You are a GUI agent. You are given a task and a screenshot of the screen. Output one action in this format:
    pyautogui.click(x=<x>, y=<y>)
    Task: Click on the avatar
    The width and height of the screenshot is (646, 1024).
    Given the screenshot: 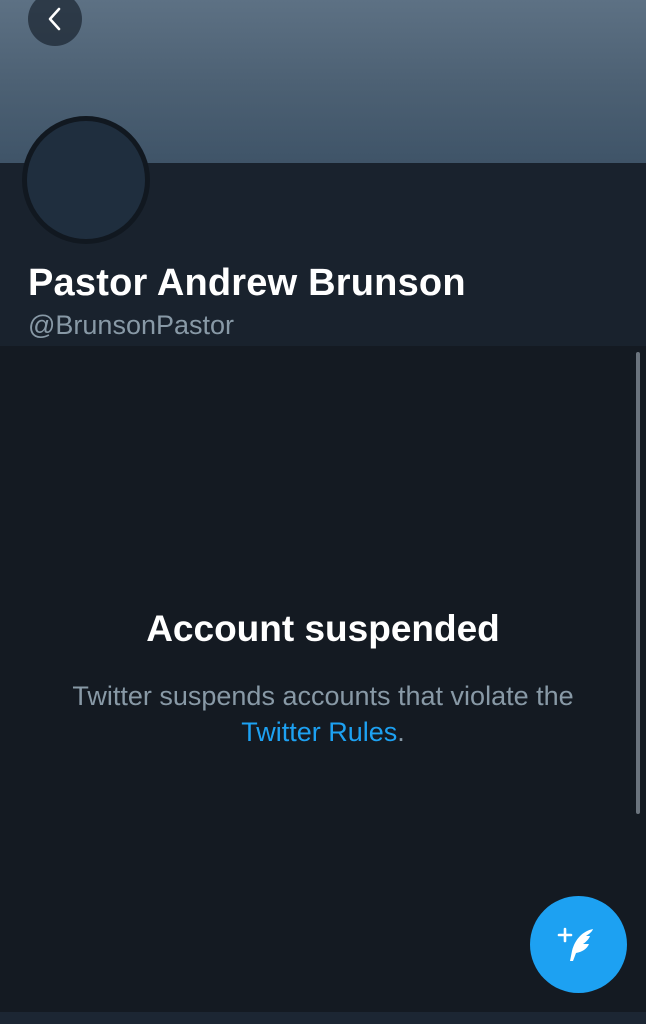 What is the action you would take?
    pyautogui.click(x=86, y=180)
    